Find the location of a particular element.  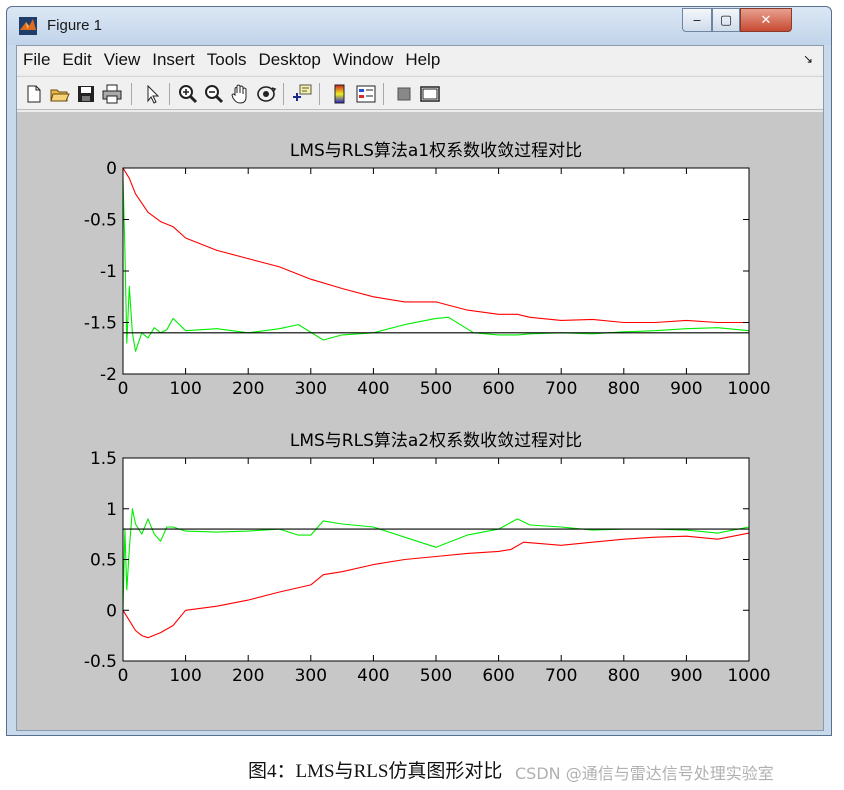

data-cursor-icon is located at coordinates (302, 94).